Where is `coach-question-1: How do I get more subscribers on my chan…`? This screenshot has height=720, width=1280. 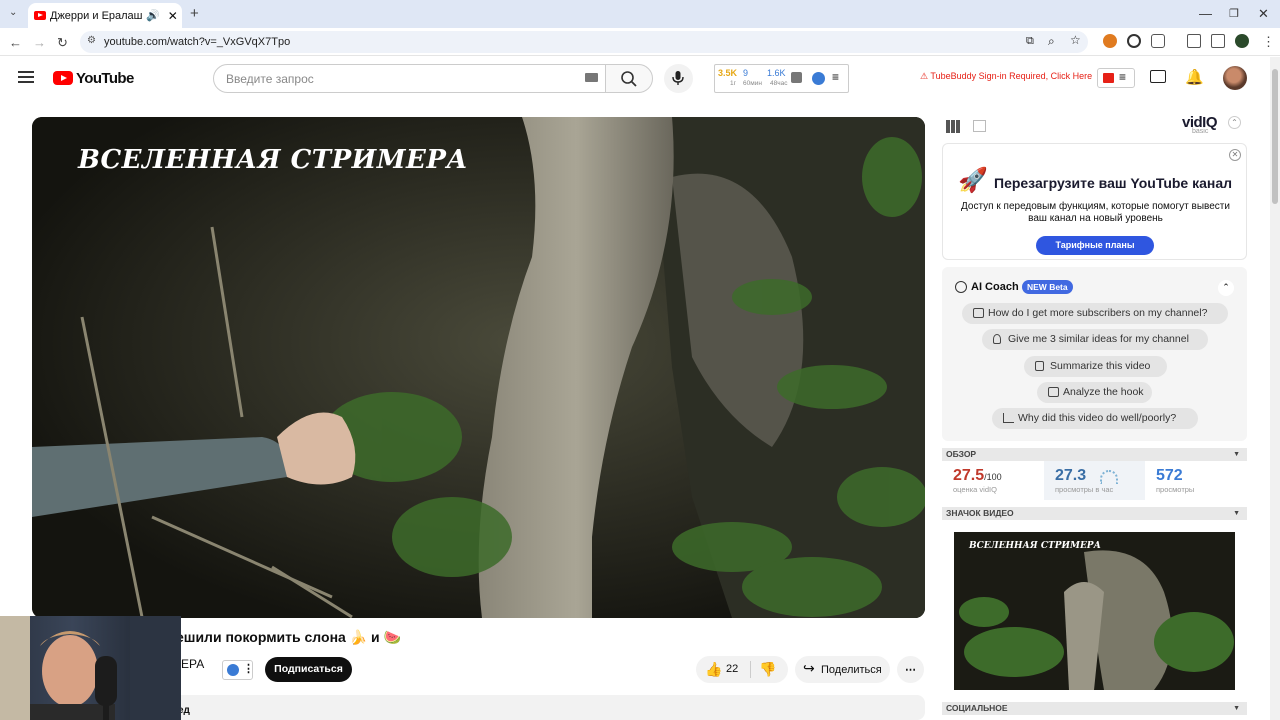
coach-question-1: How do I get more subscribers on my chan… is located at coordinates (1095, 313).